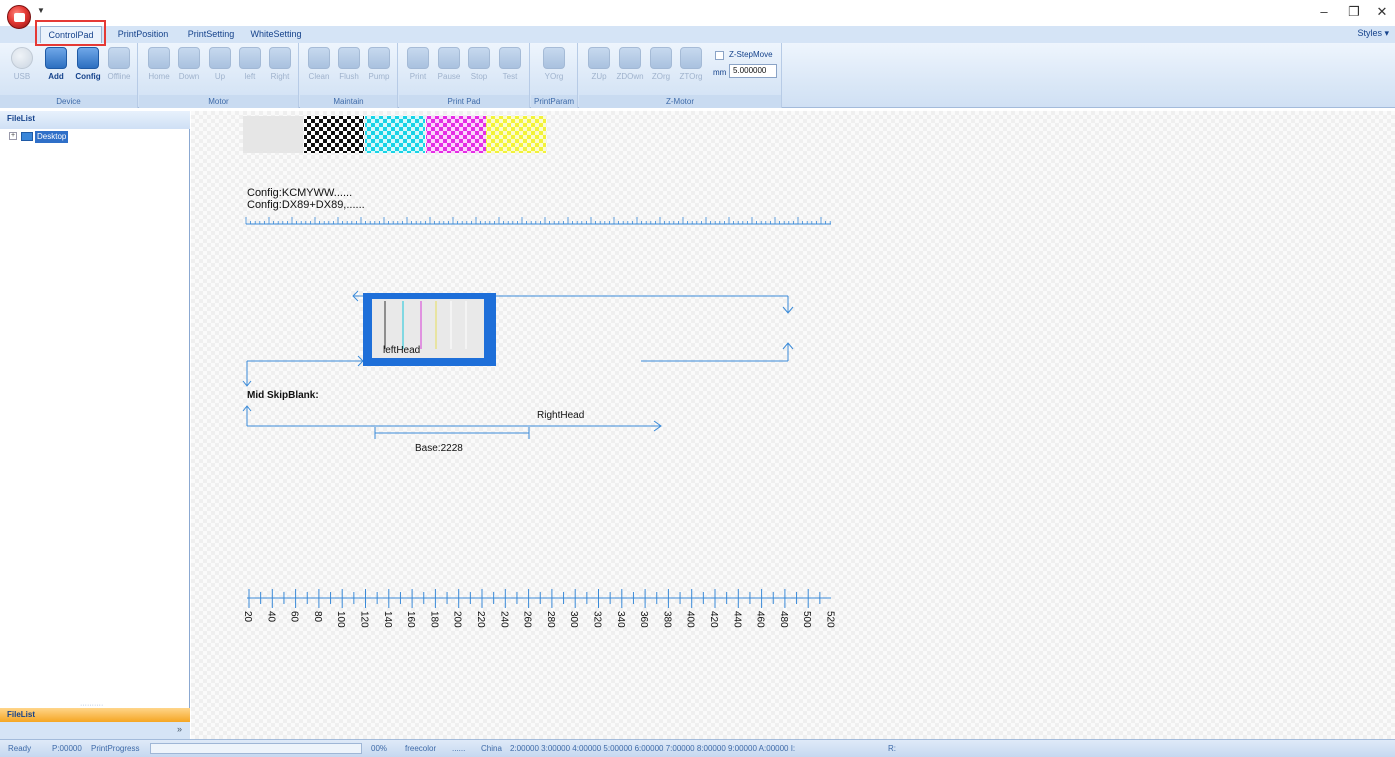  Describe the element at coordinates (27, 136) in the screenshot. I see `monitor-icon` at that location.